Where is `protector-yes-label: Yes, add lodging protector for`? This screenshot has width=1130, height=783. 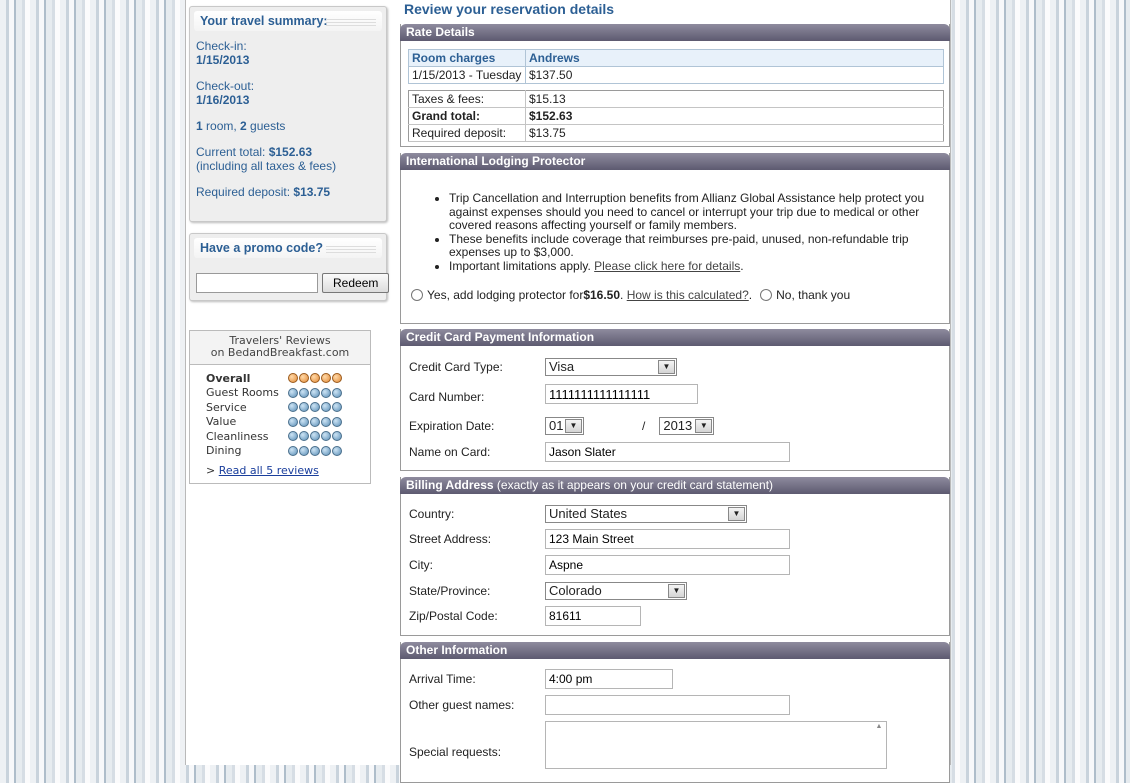 protector-yes-label: Yes, add lodging protector for is located at coordinates (505, 295).